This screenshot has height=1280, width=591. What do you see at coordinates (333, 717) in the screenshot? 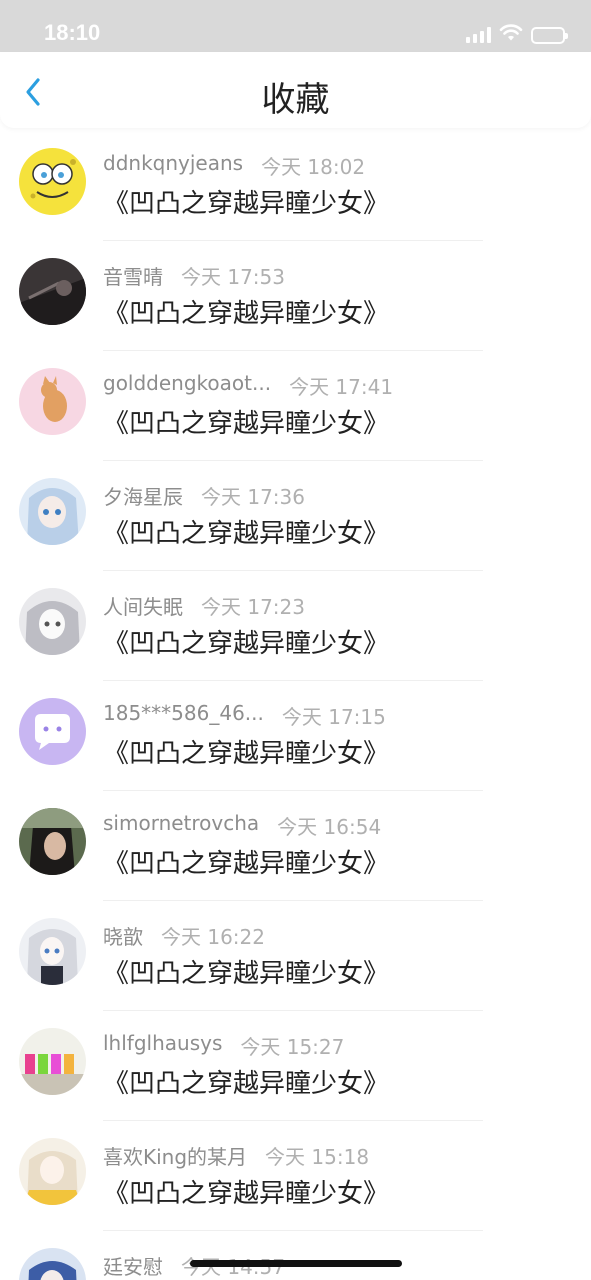
I see `timestamp: 今天 17:15` at bounding box center [333, 717].